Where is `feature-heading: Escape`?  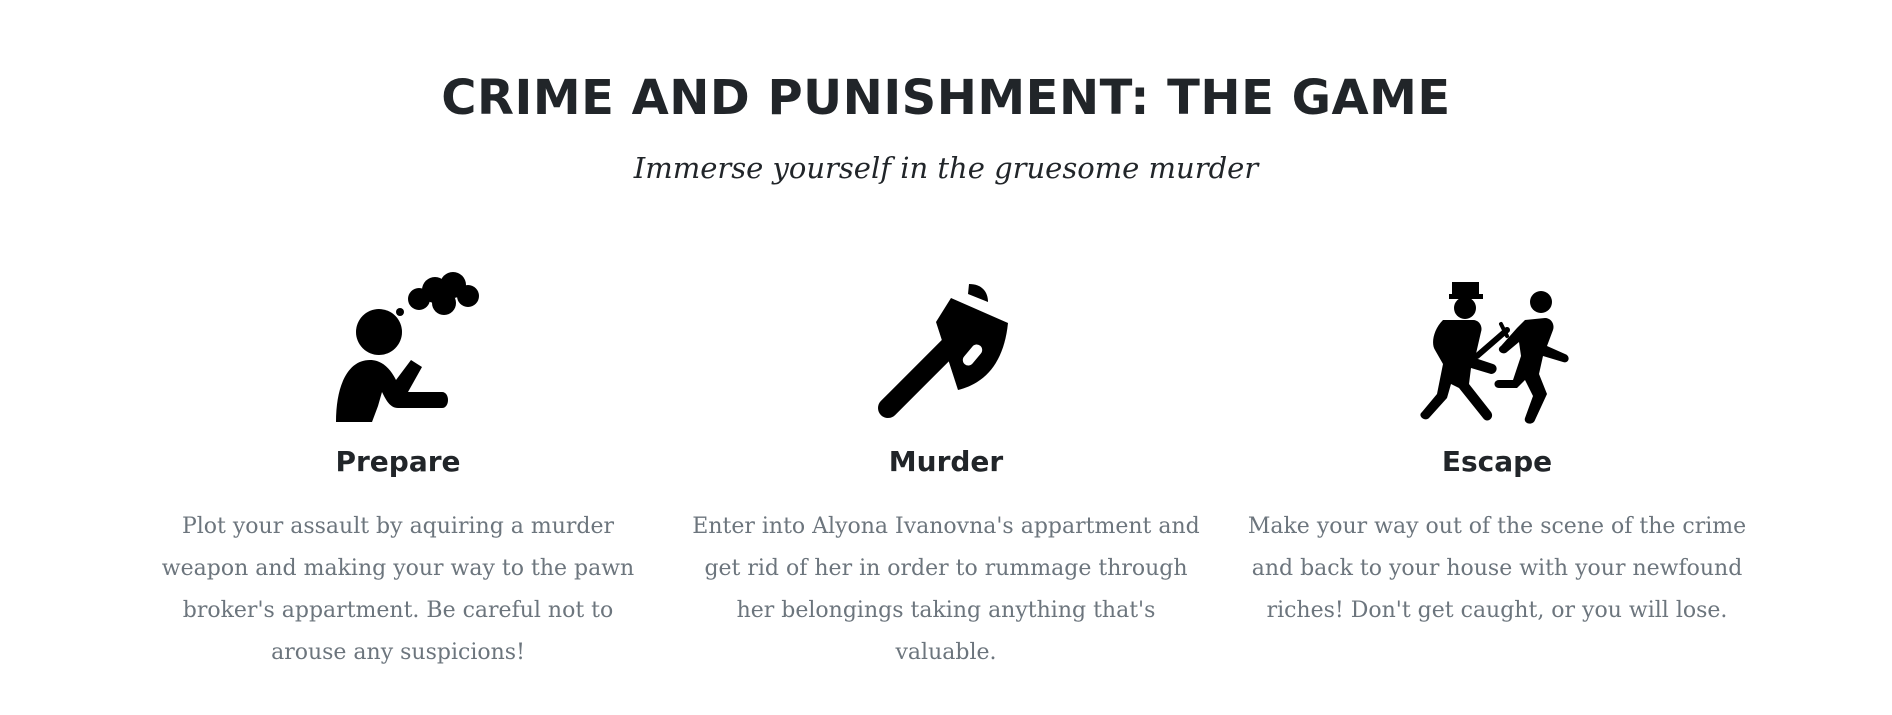
feature-heading: Escape is located at coordinates (1497, 461).